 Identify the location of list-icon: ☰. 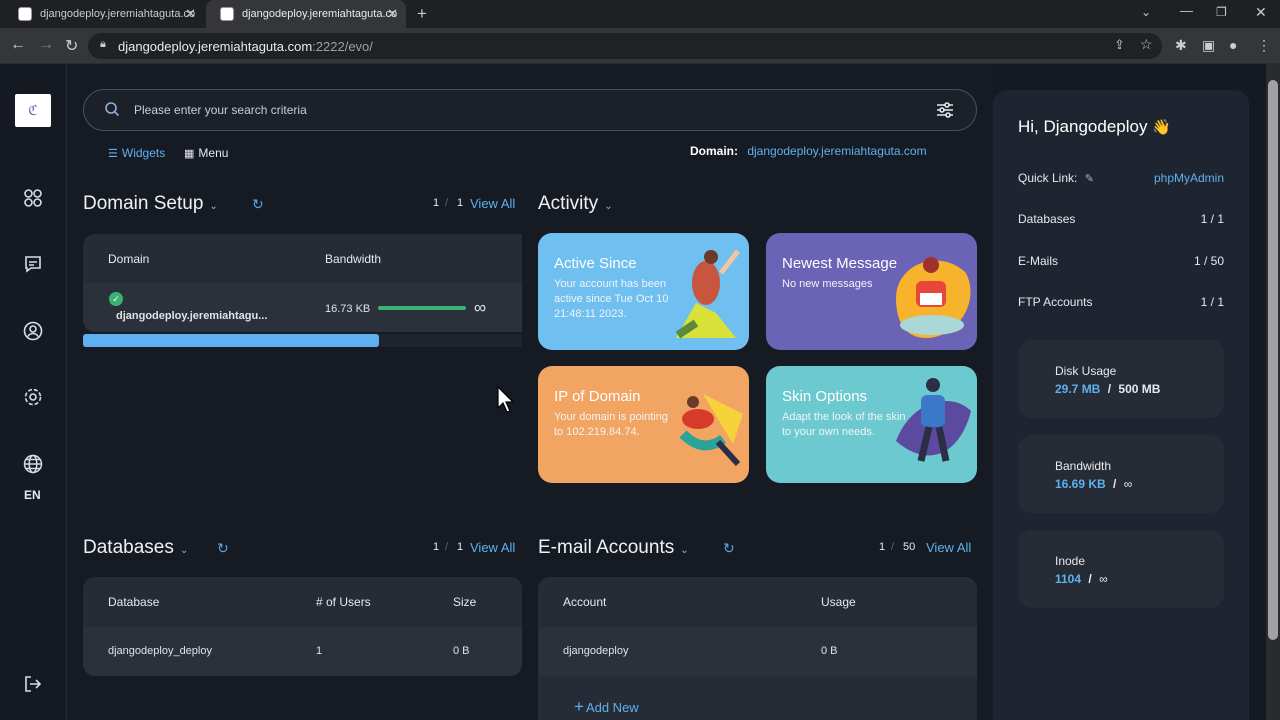
(113, 153).